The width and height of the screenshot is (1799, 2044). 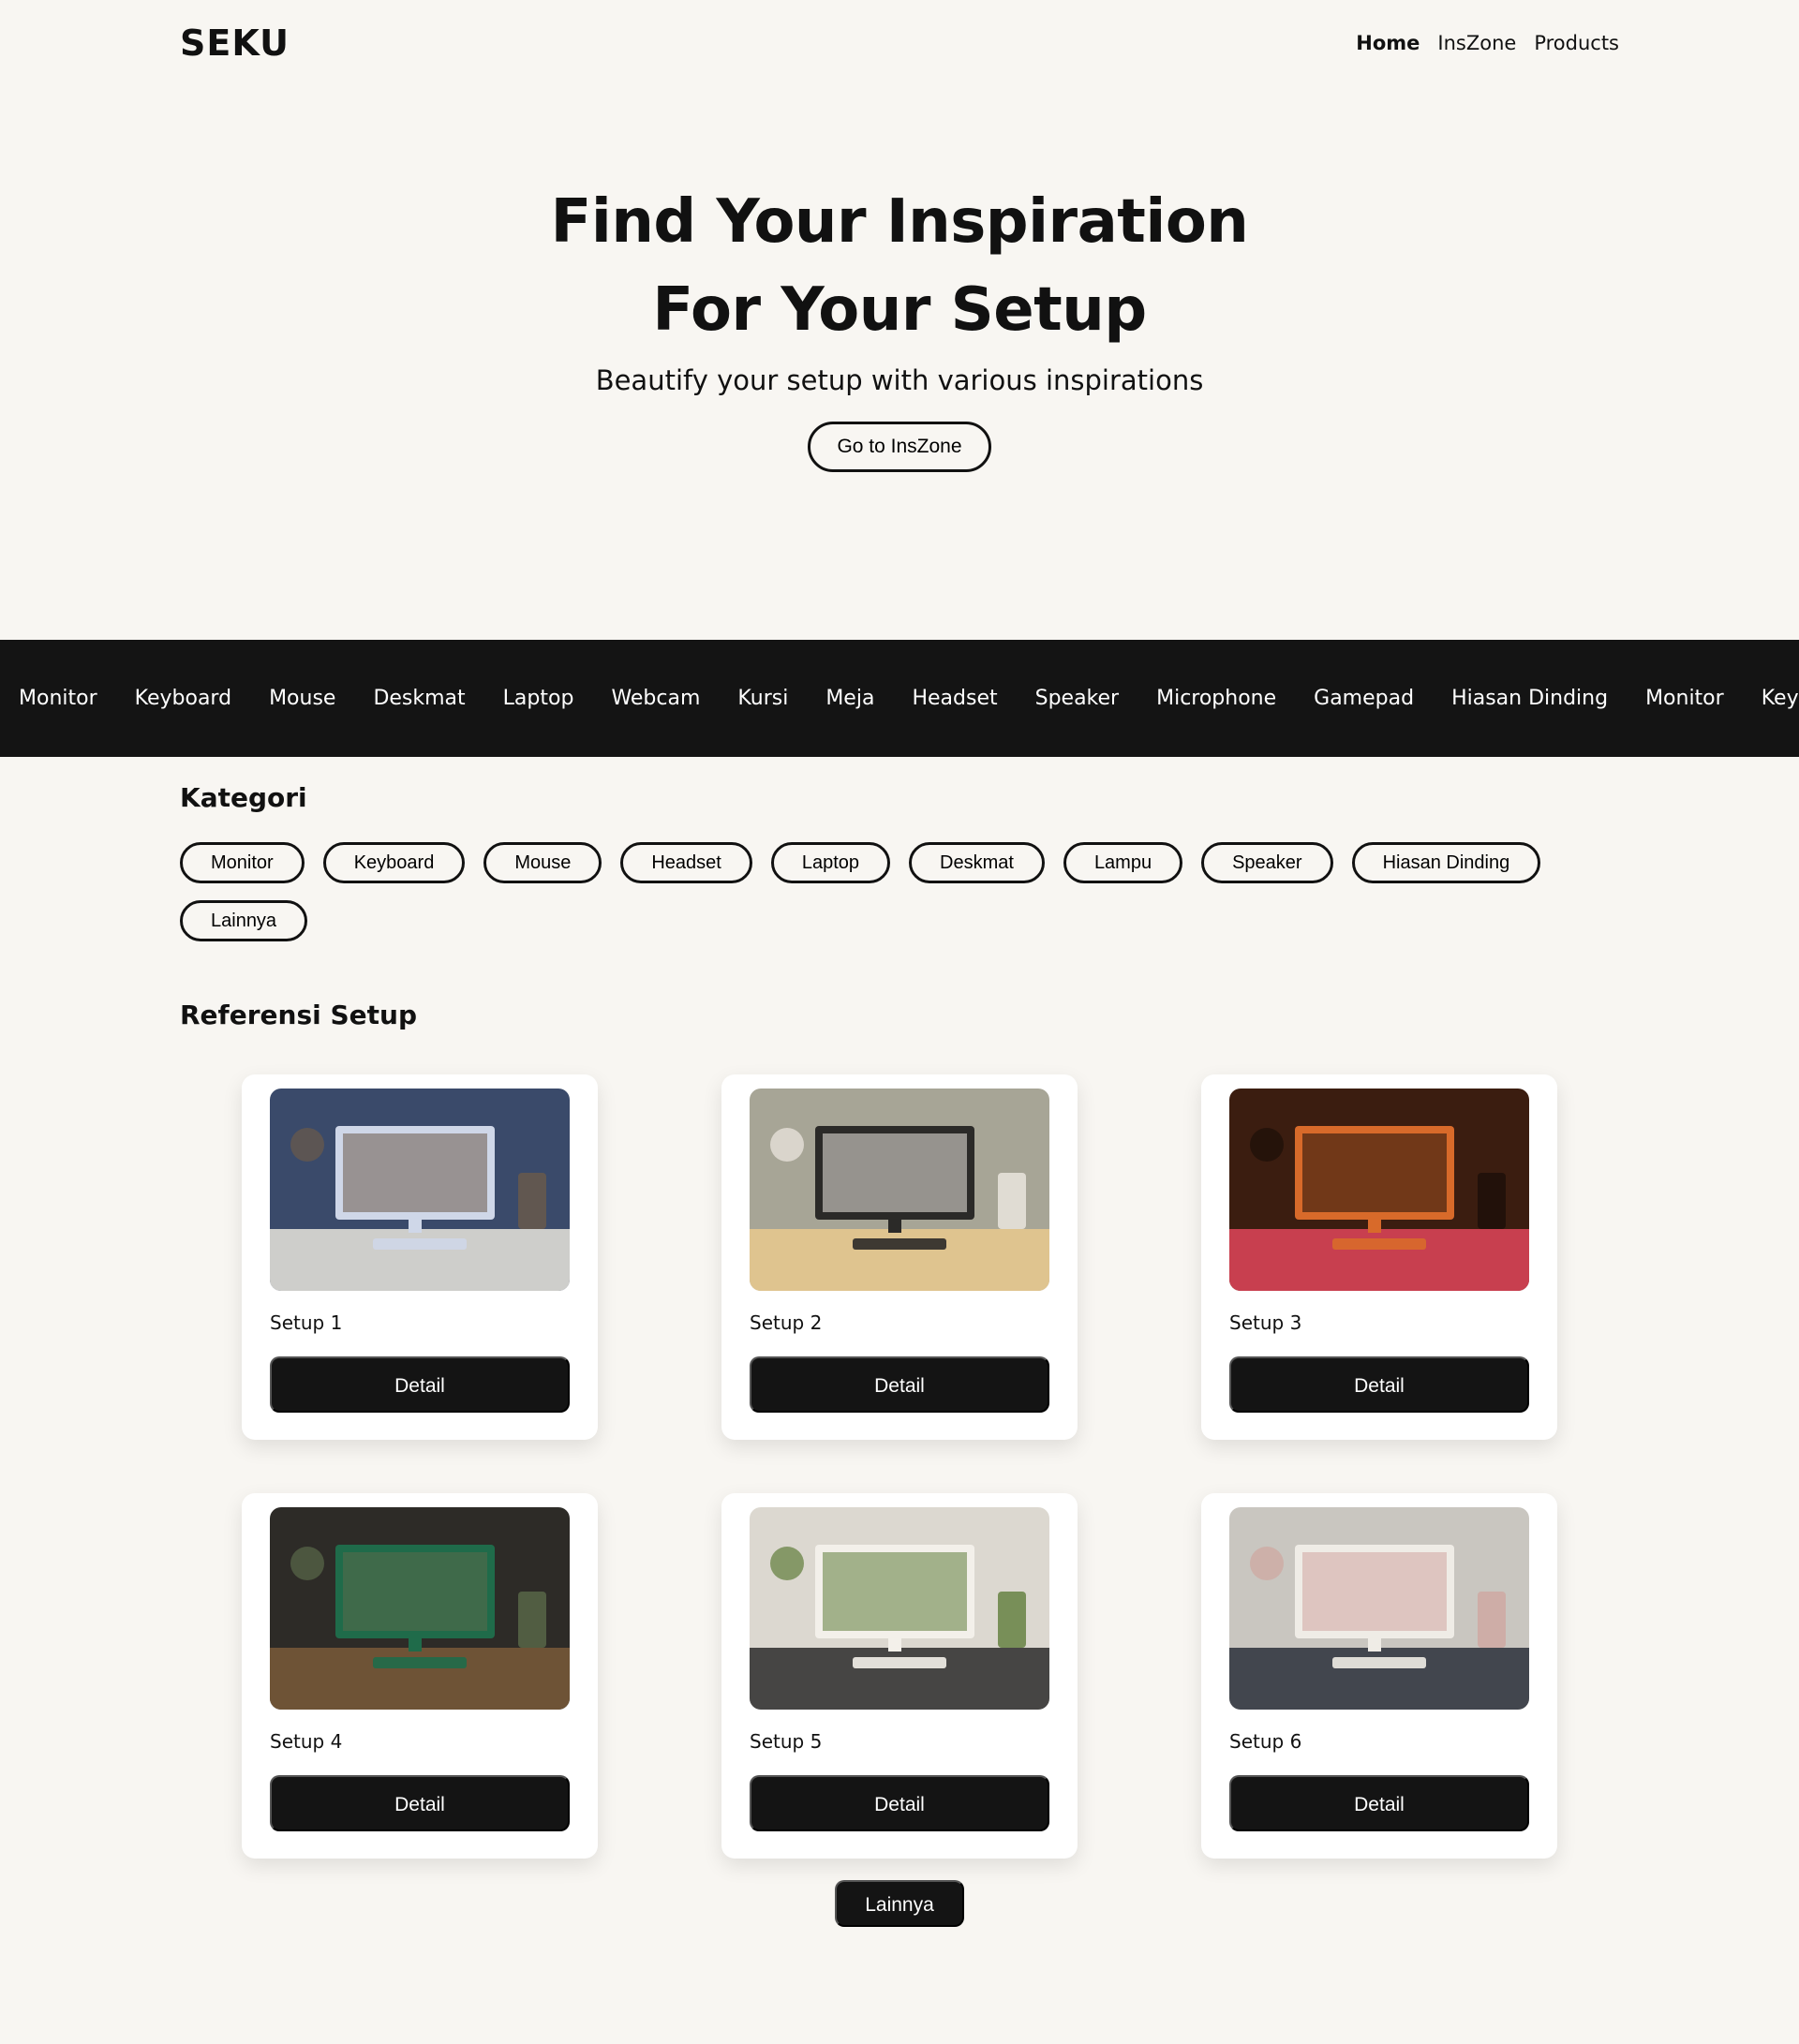 What do you see at coordinates (1576, 43) in the screenshot?
I see `nav-link-products: Products` at bounding box center [1576, 43].